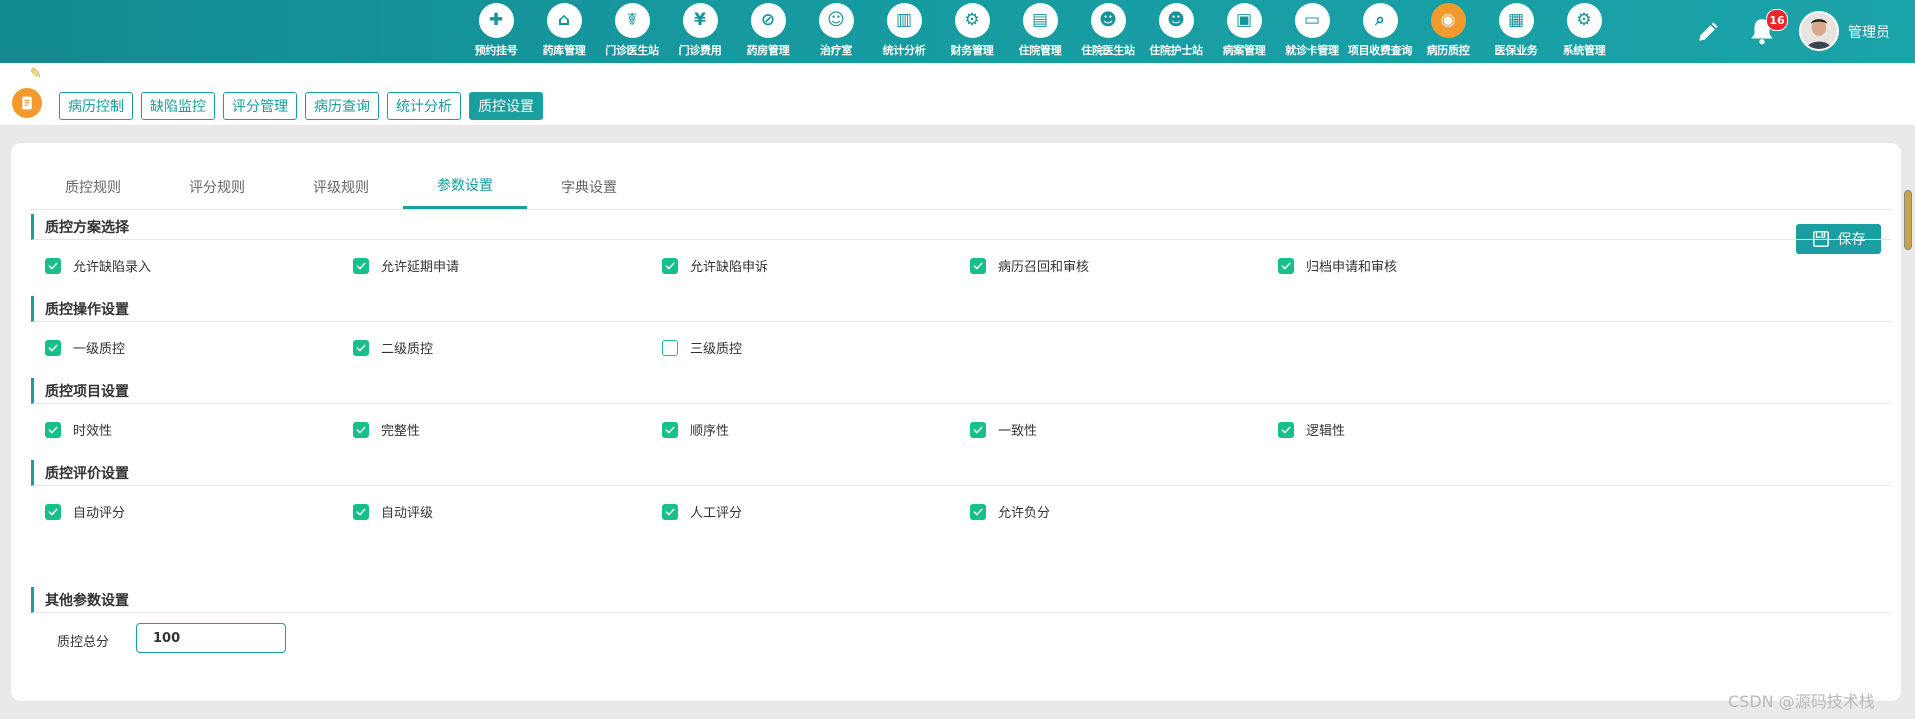  Describe the element at coordinates (78, 429) in the screenshot. I see `checkbox-option: 时效性` at that location.